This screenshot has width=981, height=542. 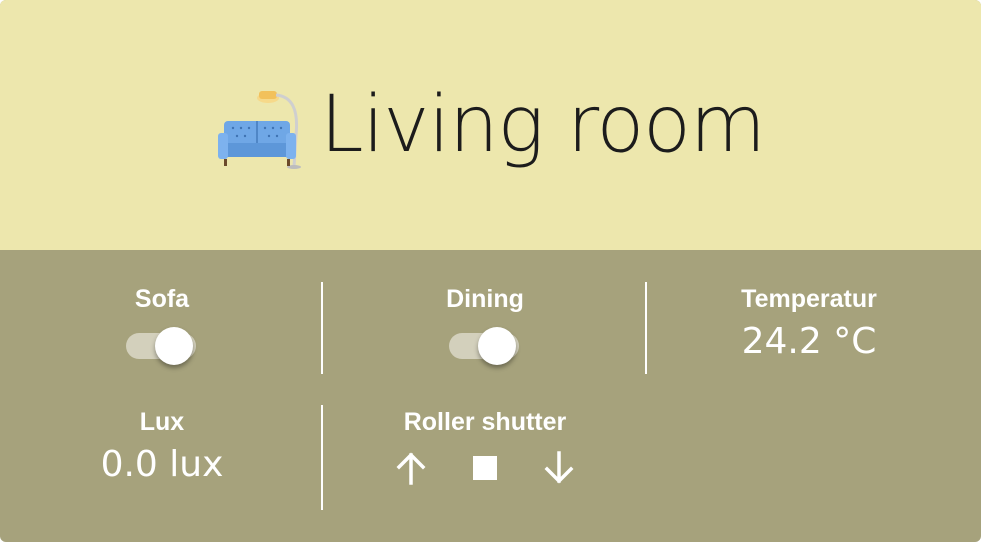 I want to click on temperature-value: 24.2 °C, so click(x=809, y=341).